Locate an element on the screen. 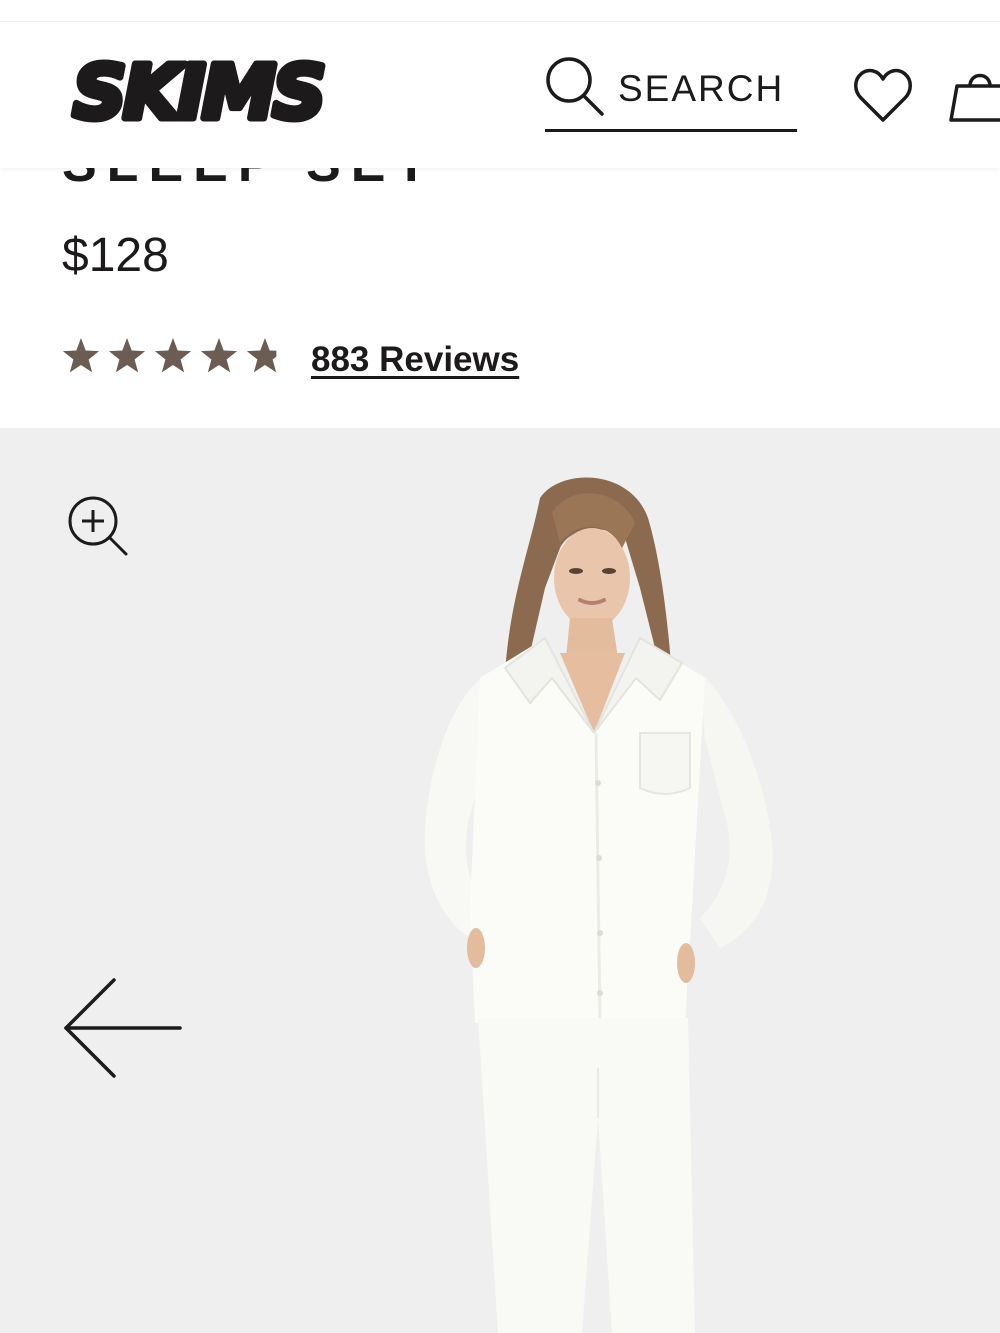  status-strip is located at coordinates (500, 11).